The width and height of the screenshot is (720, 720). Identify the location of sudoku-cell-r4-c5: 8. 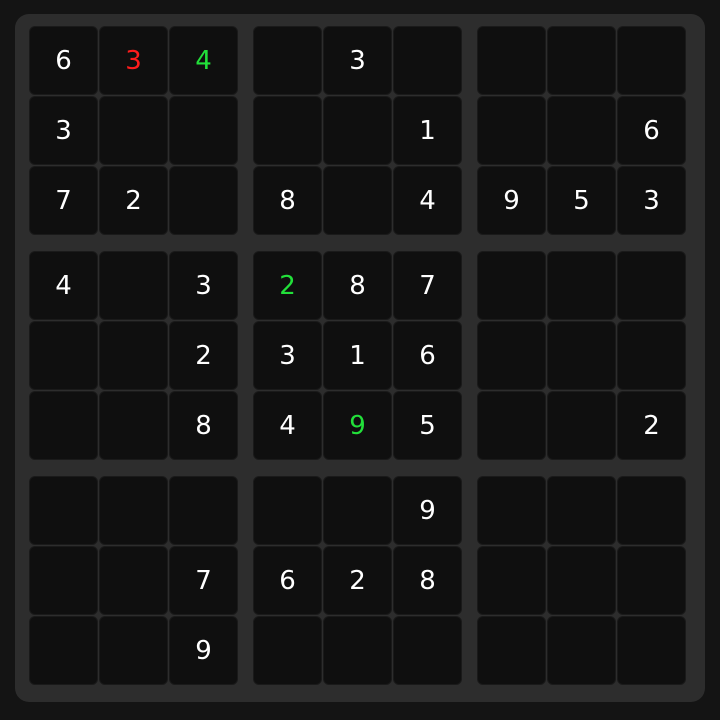
(357, 285).